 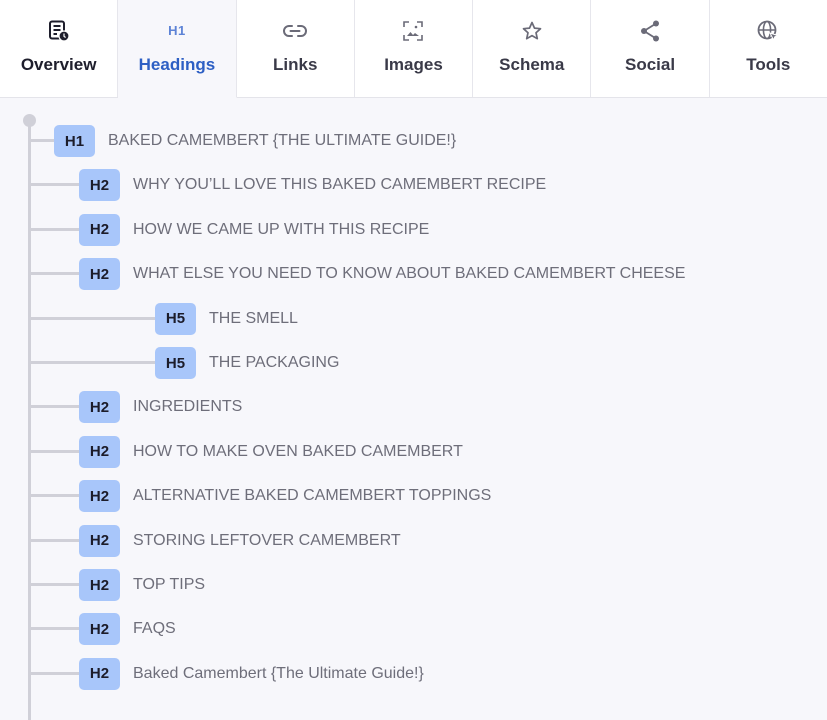 What do you see at coordinates (169, 584) in the screenshot?
I see `heading-text: TOP TIPS` at bounding box center [169, 584].